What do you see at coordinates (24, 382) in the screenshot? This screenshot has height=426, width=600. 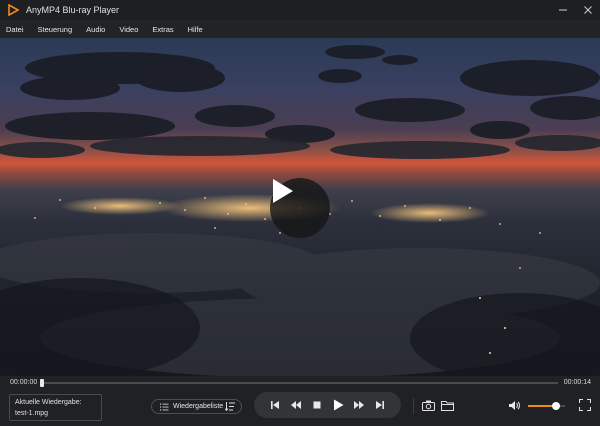 I see `current-time: 00:00:00` at bounding box center [24, 382].